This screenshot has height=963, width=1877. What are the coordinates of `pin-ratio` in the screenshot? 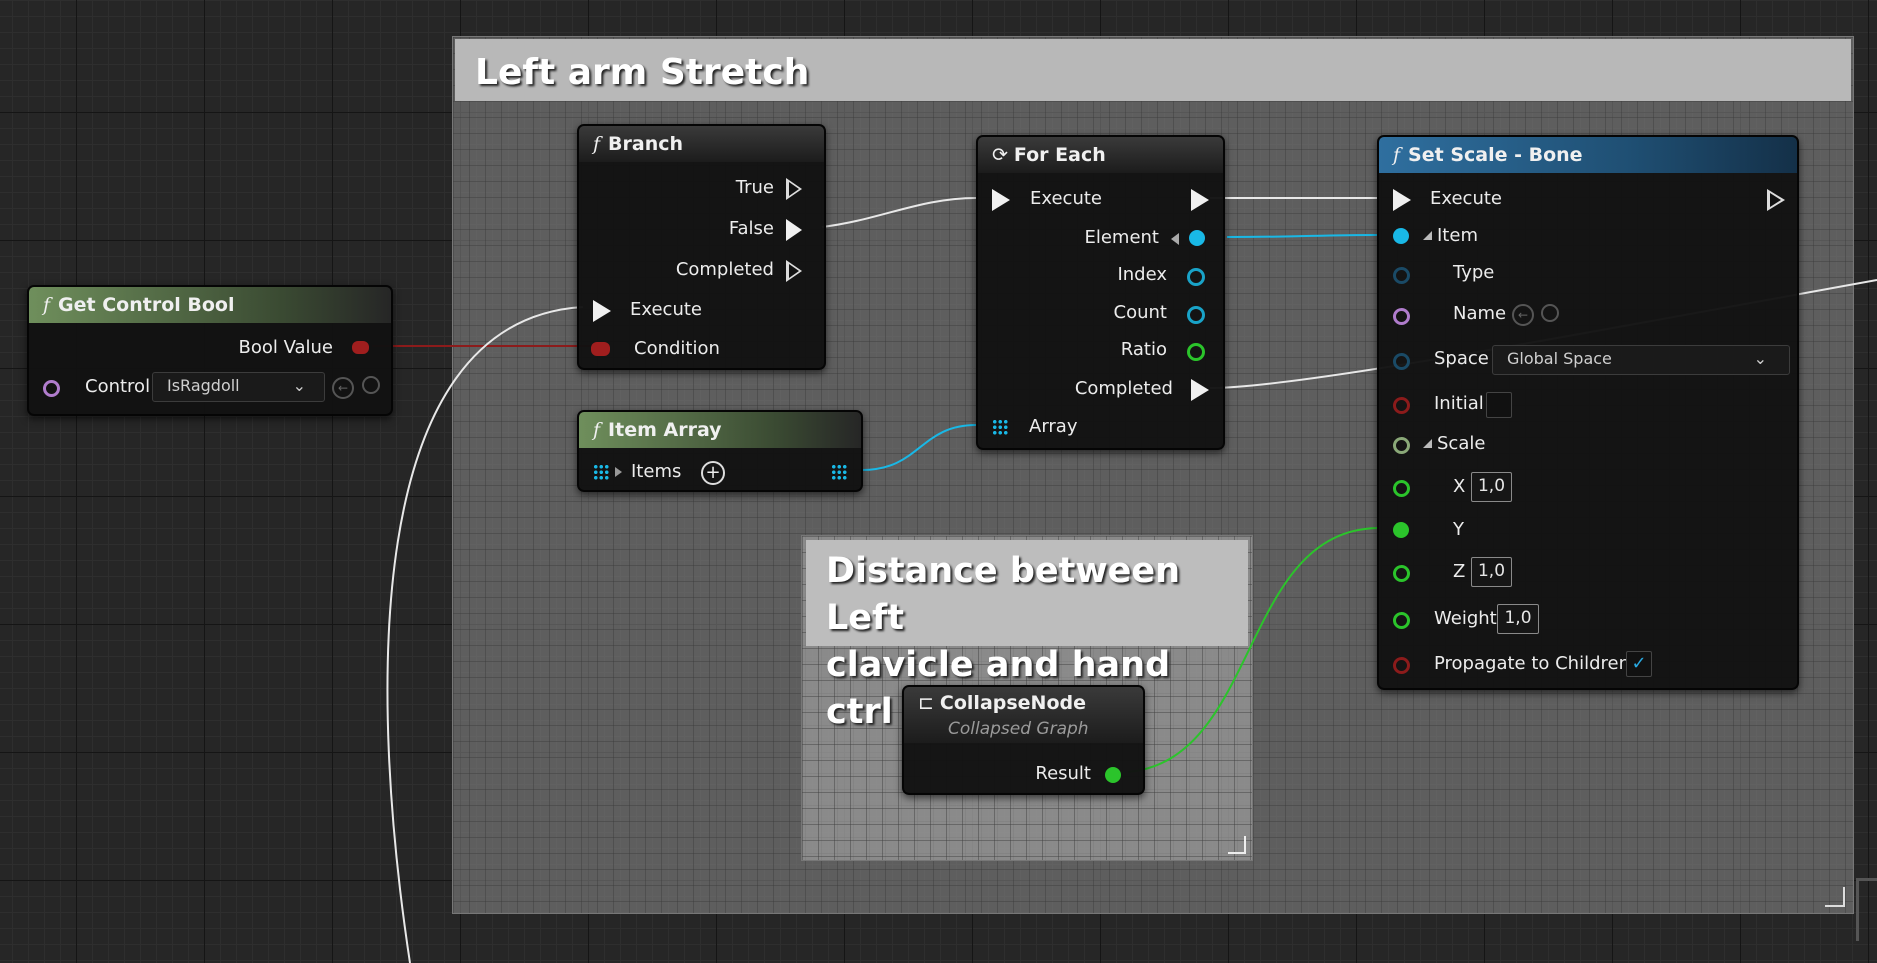 It's located at (1196, 352).